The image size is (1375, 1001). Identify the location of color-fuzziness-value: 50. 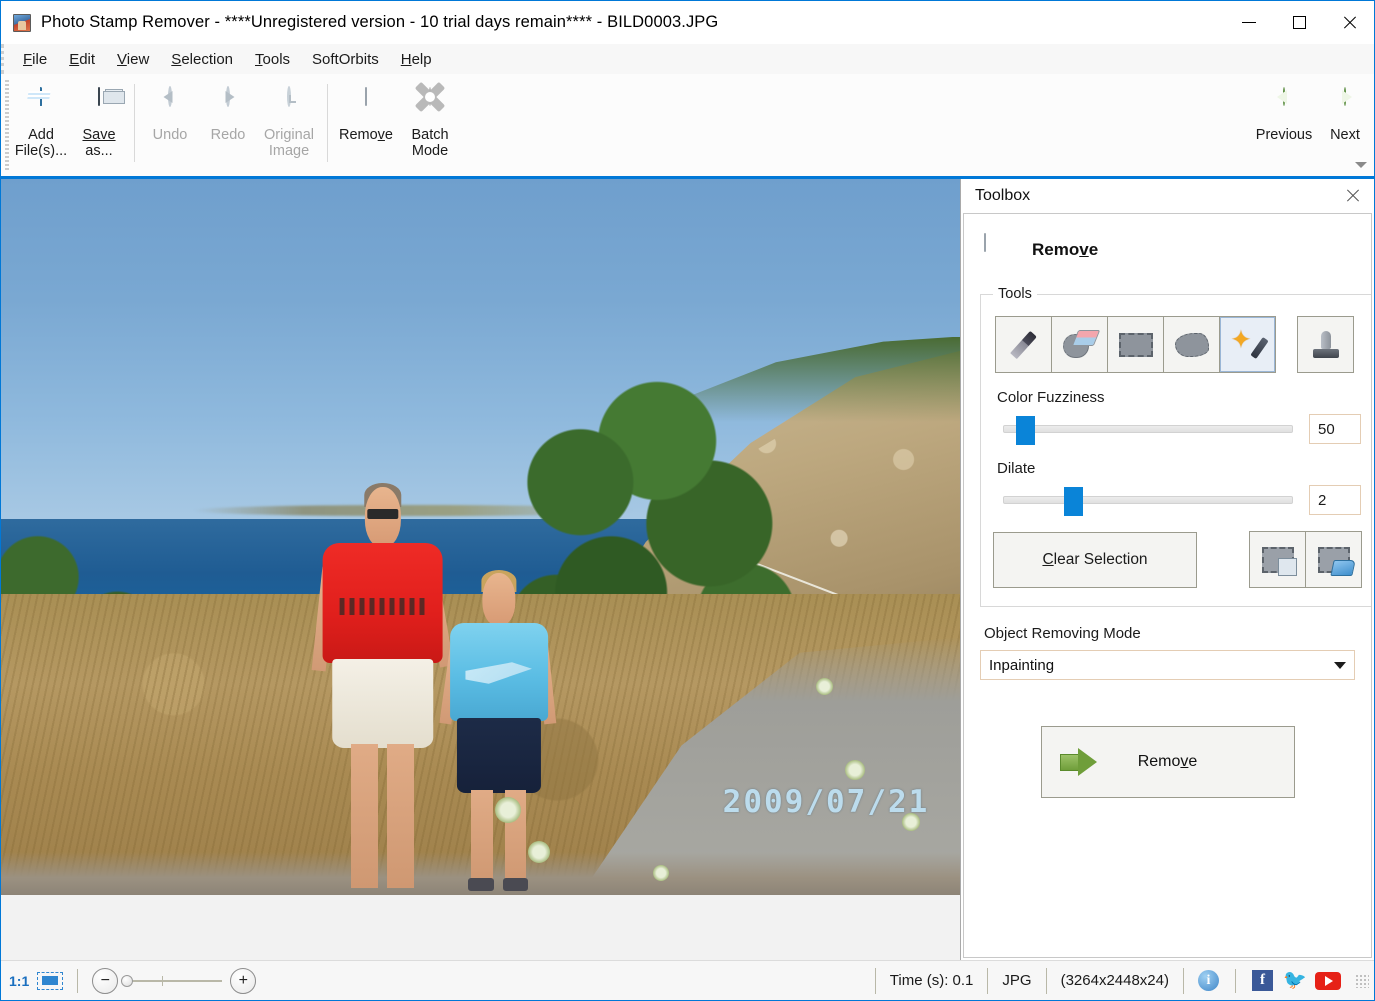
(1335, 429).